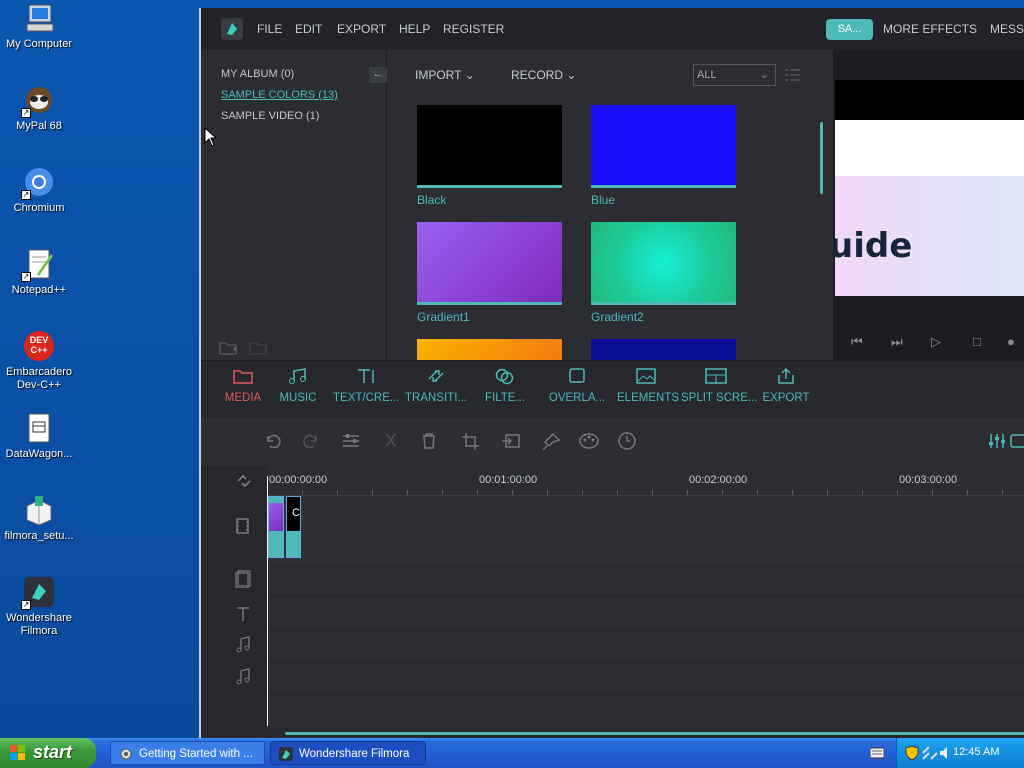 This screenshot has width=1024, height=768. I want to click on stop-icon: □, so click(977, 341).